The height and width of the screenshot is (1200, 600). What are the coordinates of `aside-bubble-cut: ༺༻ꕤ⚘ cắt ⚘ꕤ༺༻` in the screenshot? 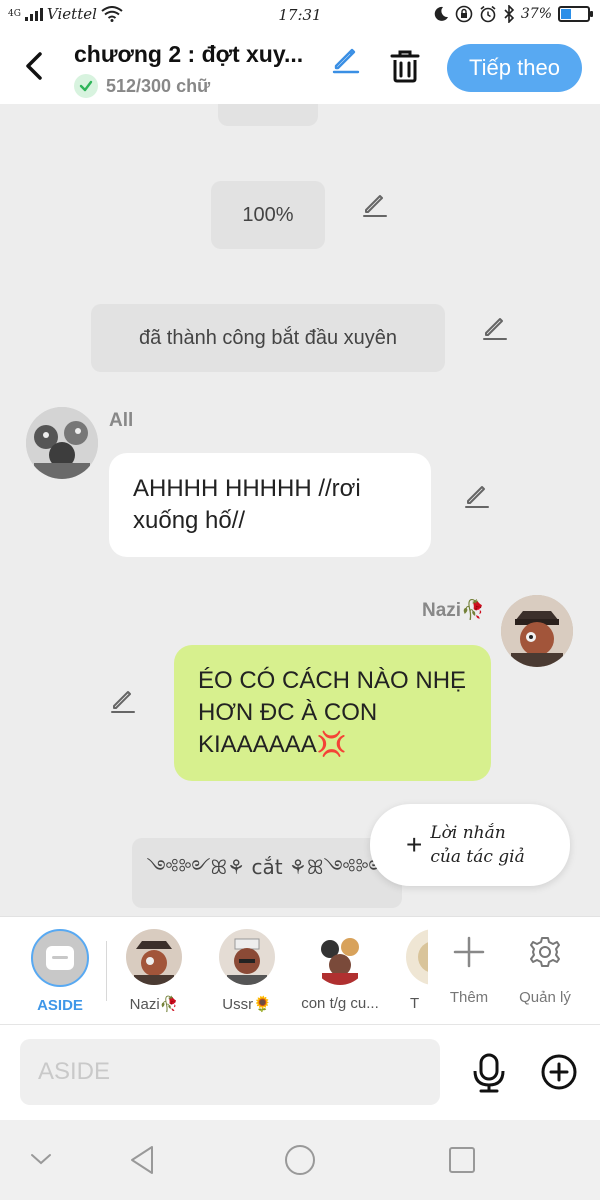 It's located at (267, 873).